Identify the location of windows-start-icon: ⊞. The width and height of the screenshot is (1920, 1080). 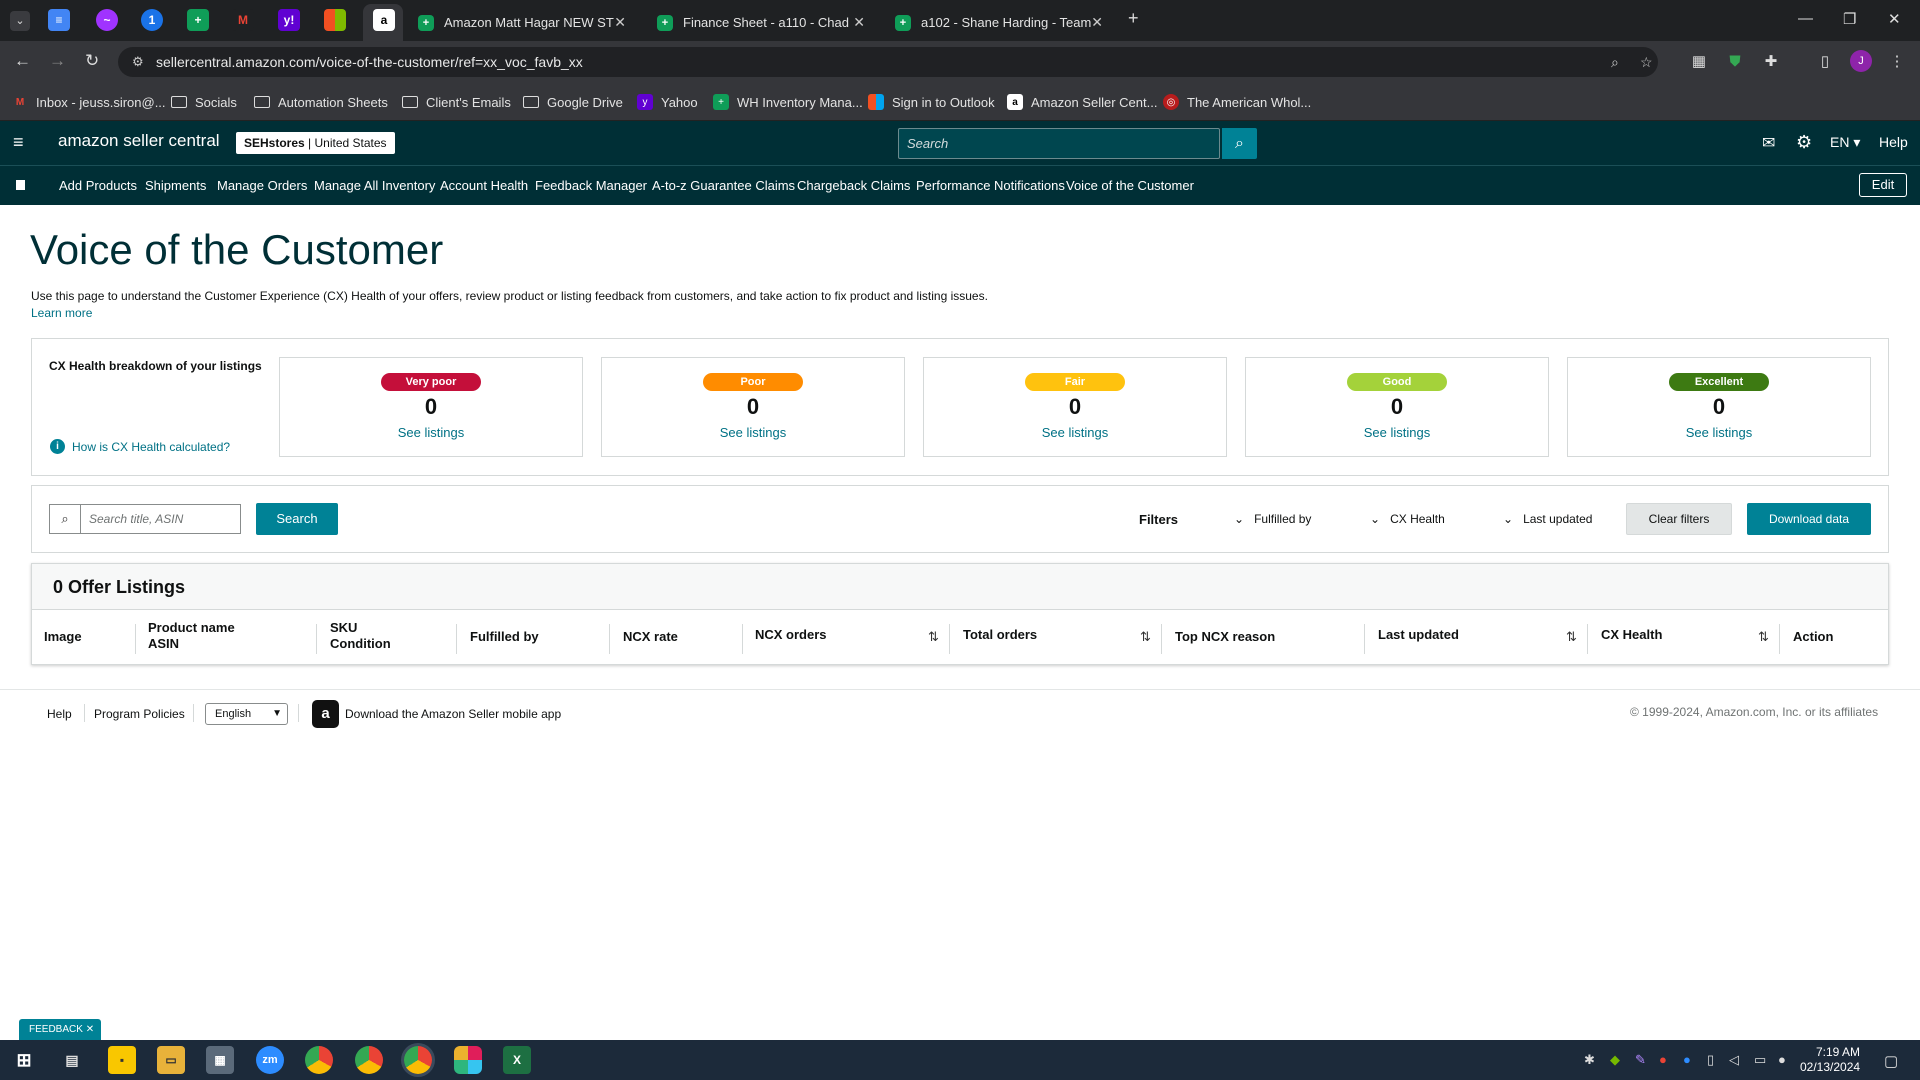
(24, 1060).